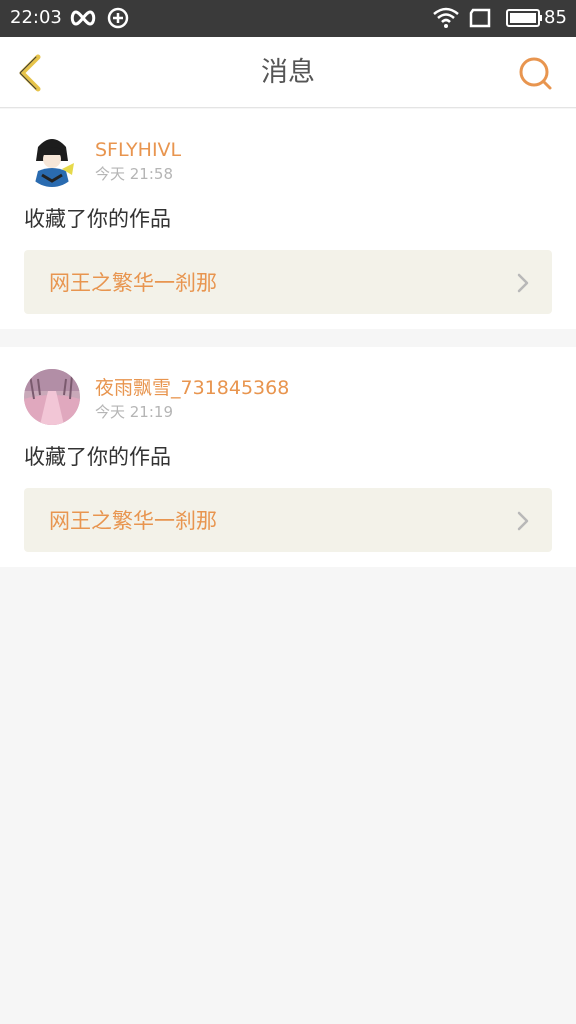 The height and width of the screenshot is (1024, 576). What do you see at coordinates (524, 18) in the screenshot?
I see `battery-icon` at bounding box center [524, 18].